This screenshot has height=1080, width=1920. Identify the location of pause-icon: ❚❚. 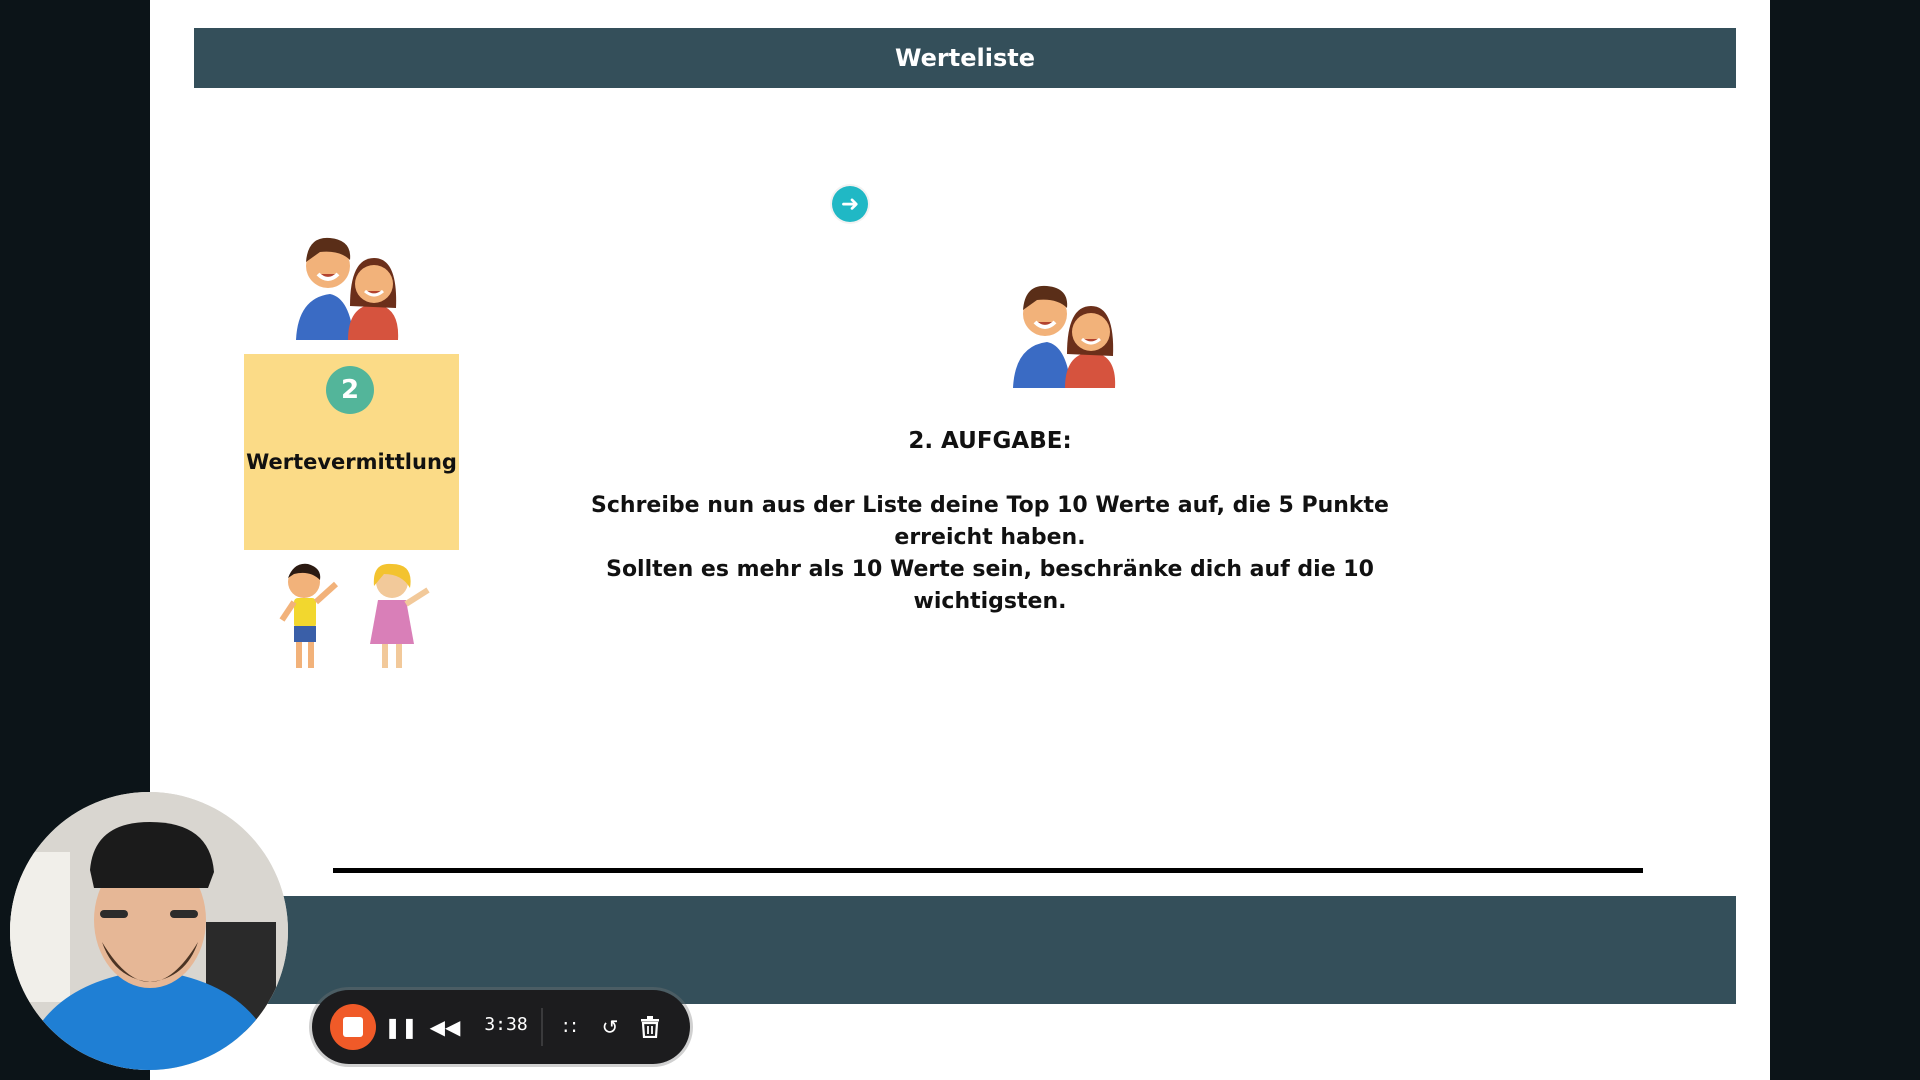
(401, 1027).